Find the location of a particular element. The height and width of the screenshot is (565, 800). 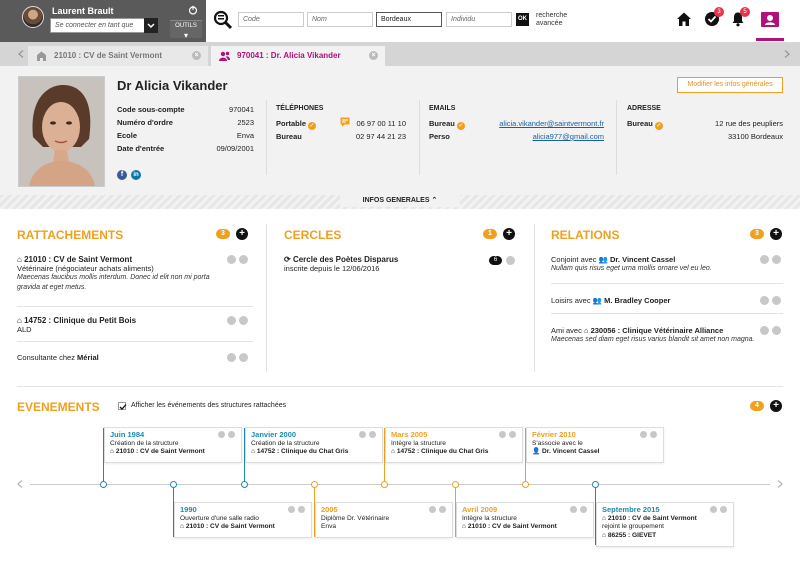

list-item: Consultante chez Mérial is located at coordinates (58, 357).